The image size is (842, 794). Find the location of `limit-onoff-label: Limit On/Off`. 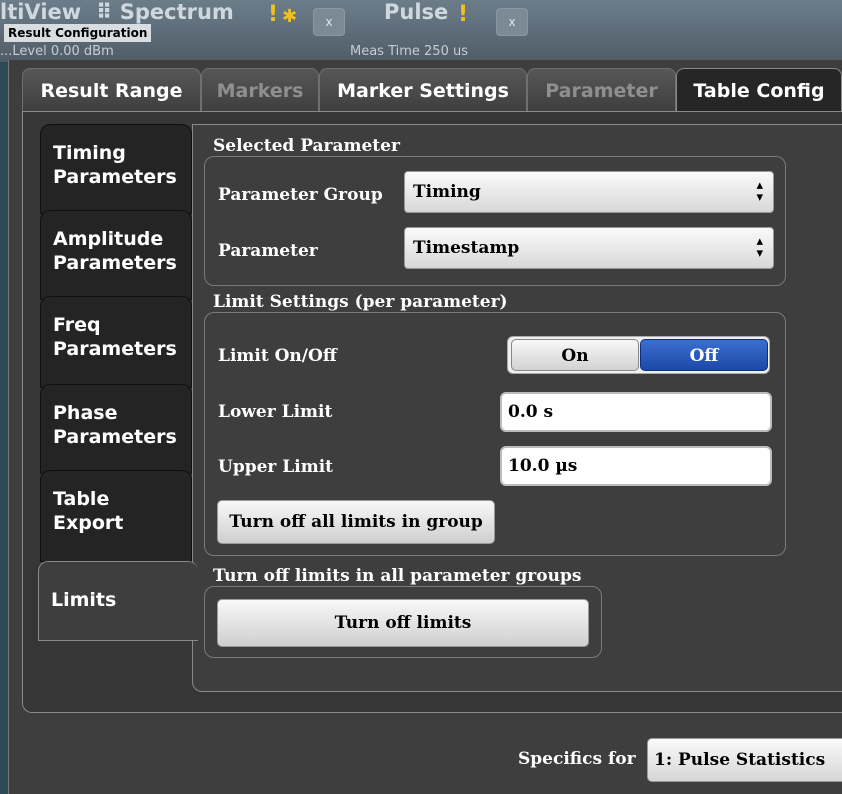

limit-onoff-label: Limit On/Off is located at coordinates (277, 356).